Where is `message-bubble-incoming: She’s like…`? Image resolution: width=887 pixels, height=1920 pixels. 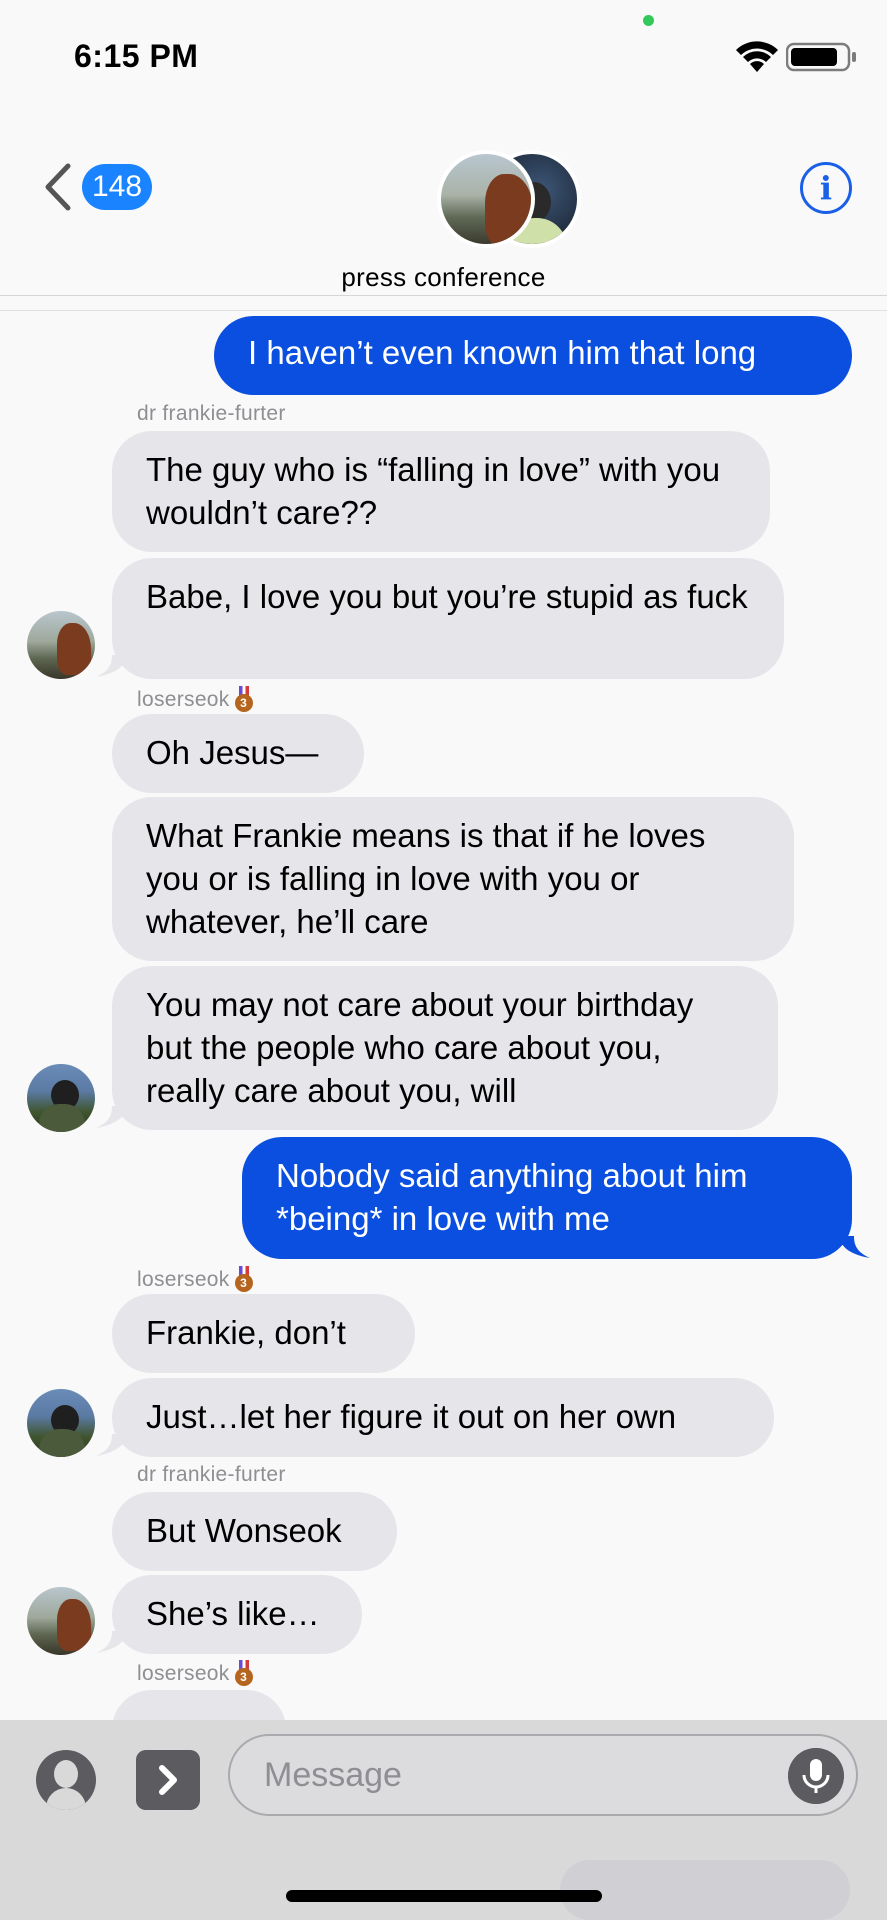
message-bubble-incoming: She’s like… is located at coordinates (237, 1614).